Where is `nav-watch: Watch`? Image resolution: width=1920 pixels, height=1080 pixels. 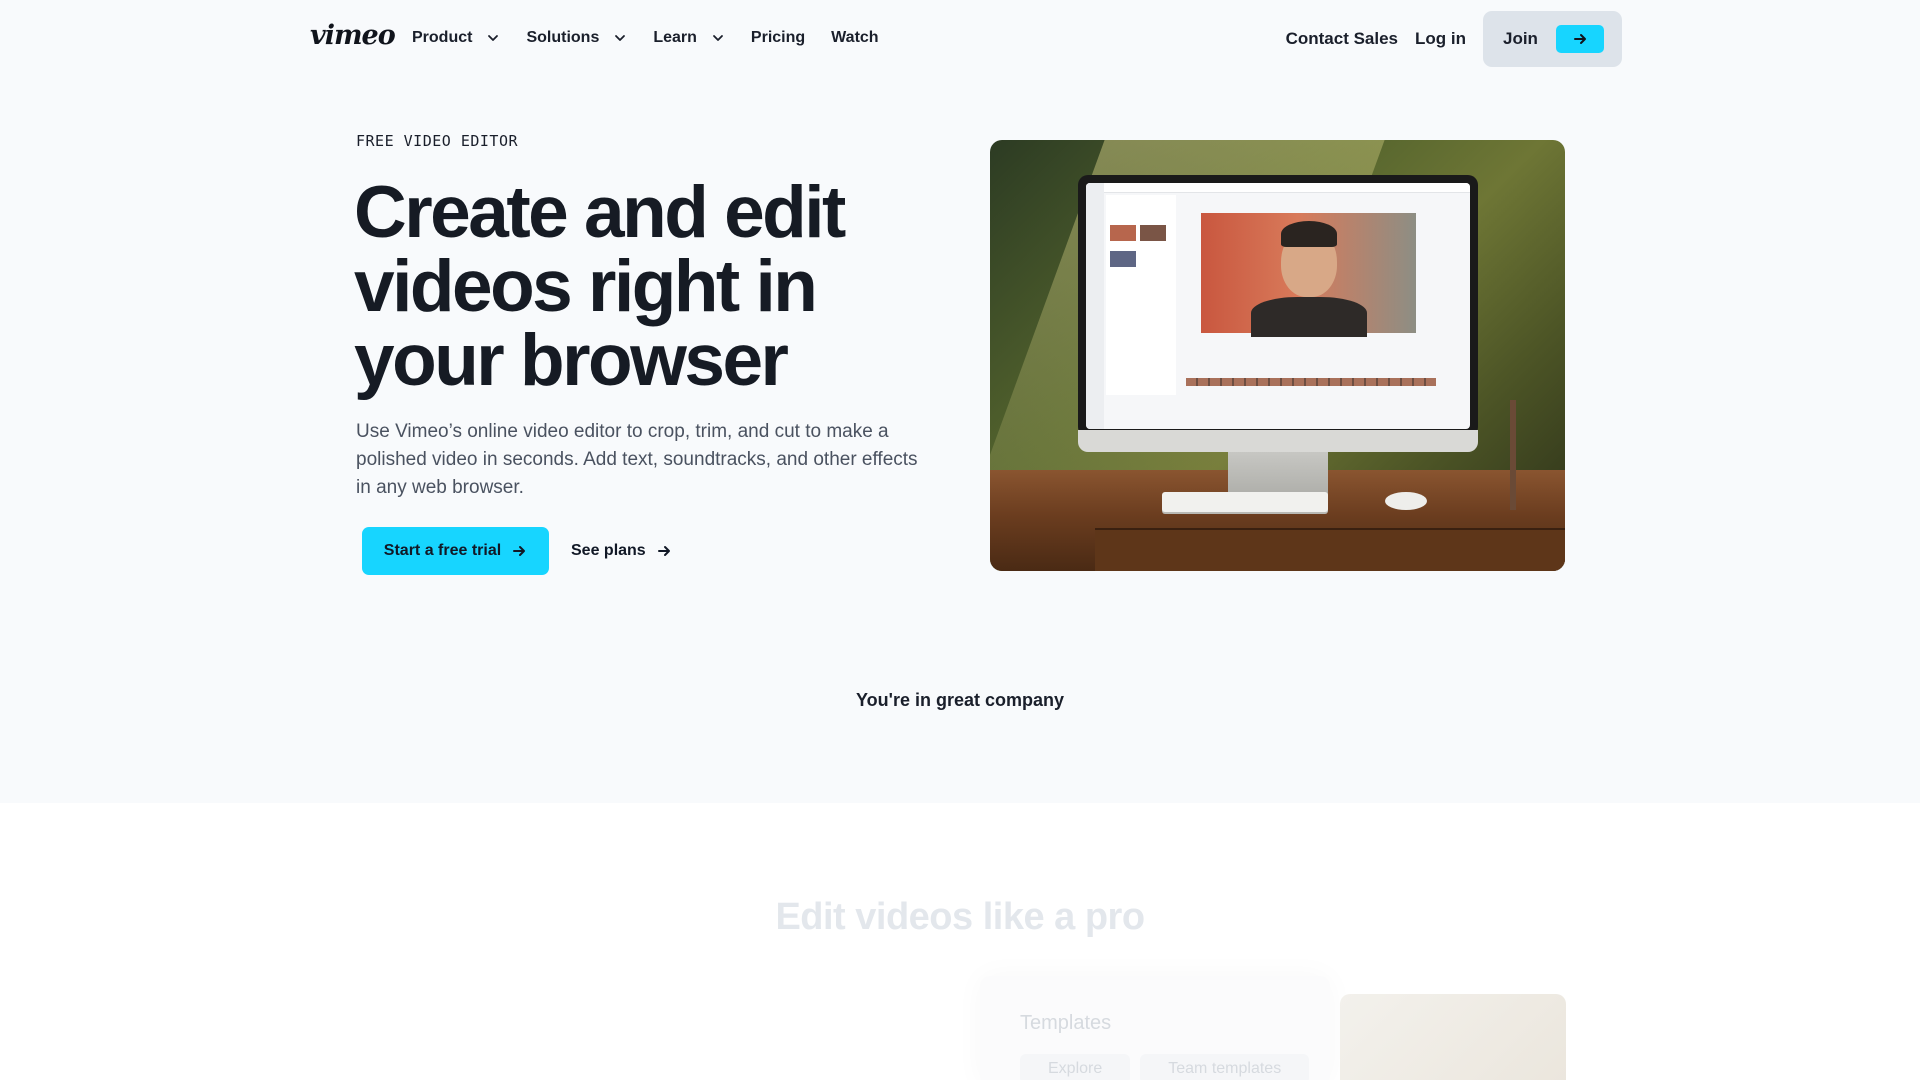
nav-watch: Watch is located at coordinates (854, 38).